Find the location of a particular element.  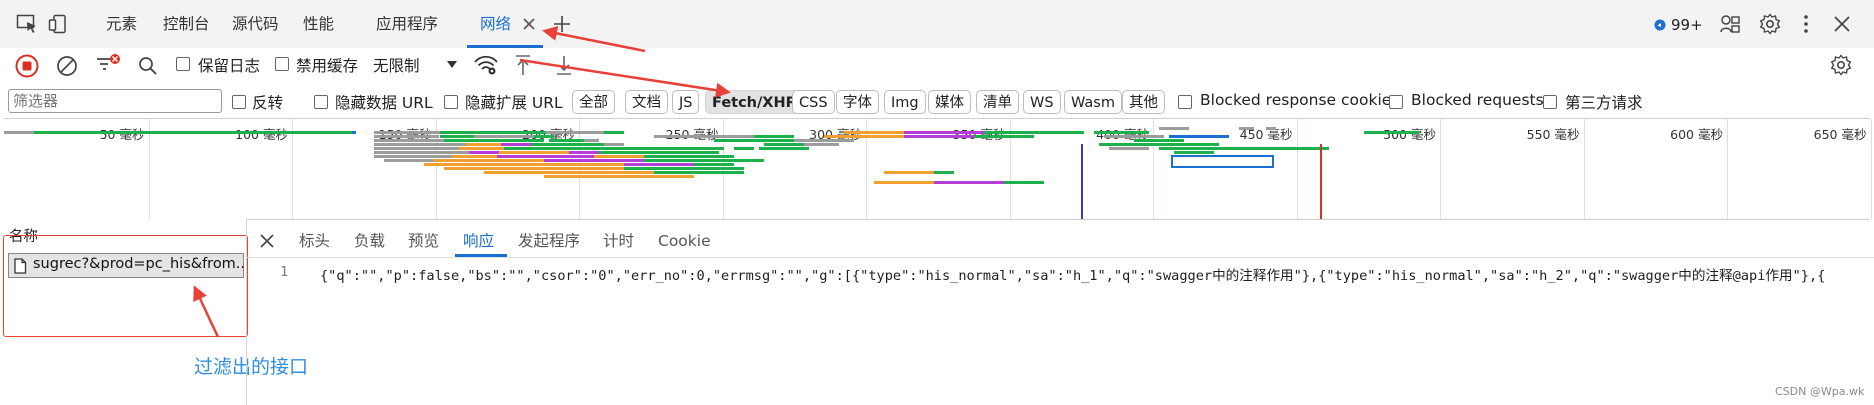

arrow-to-network-tab is located at coordinates (594, 39).